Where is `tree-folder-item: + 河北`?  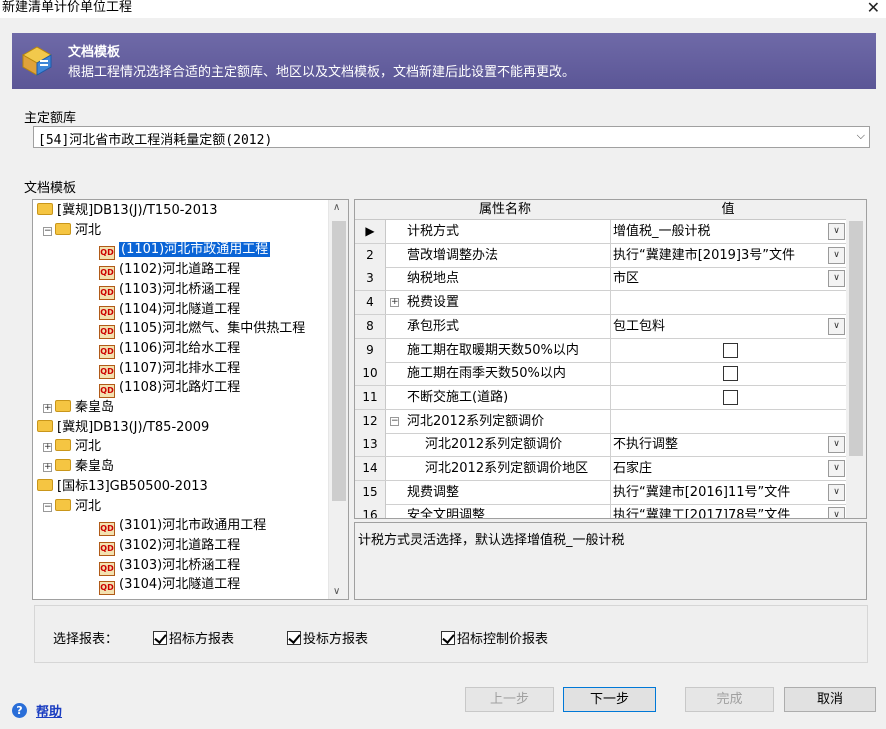
tree-folder-item: + 河北 is located at coordinates (72, 447).